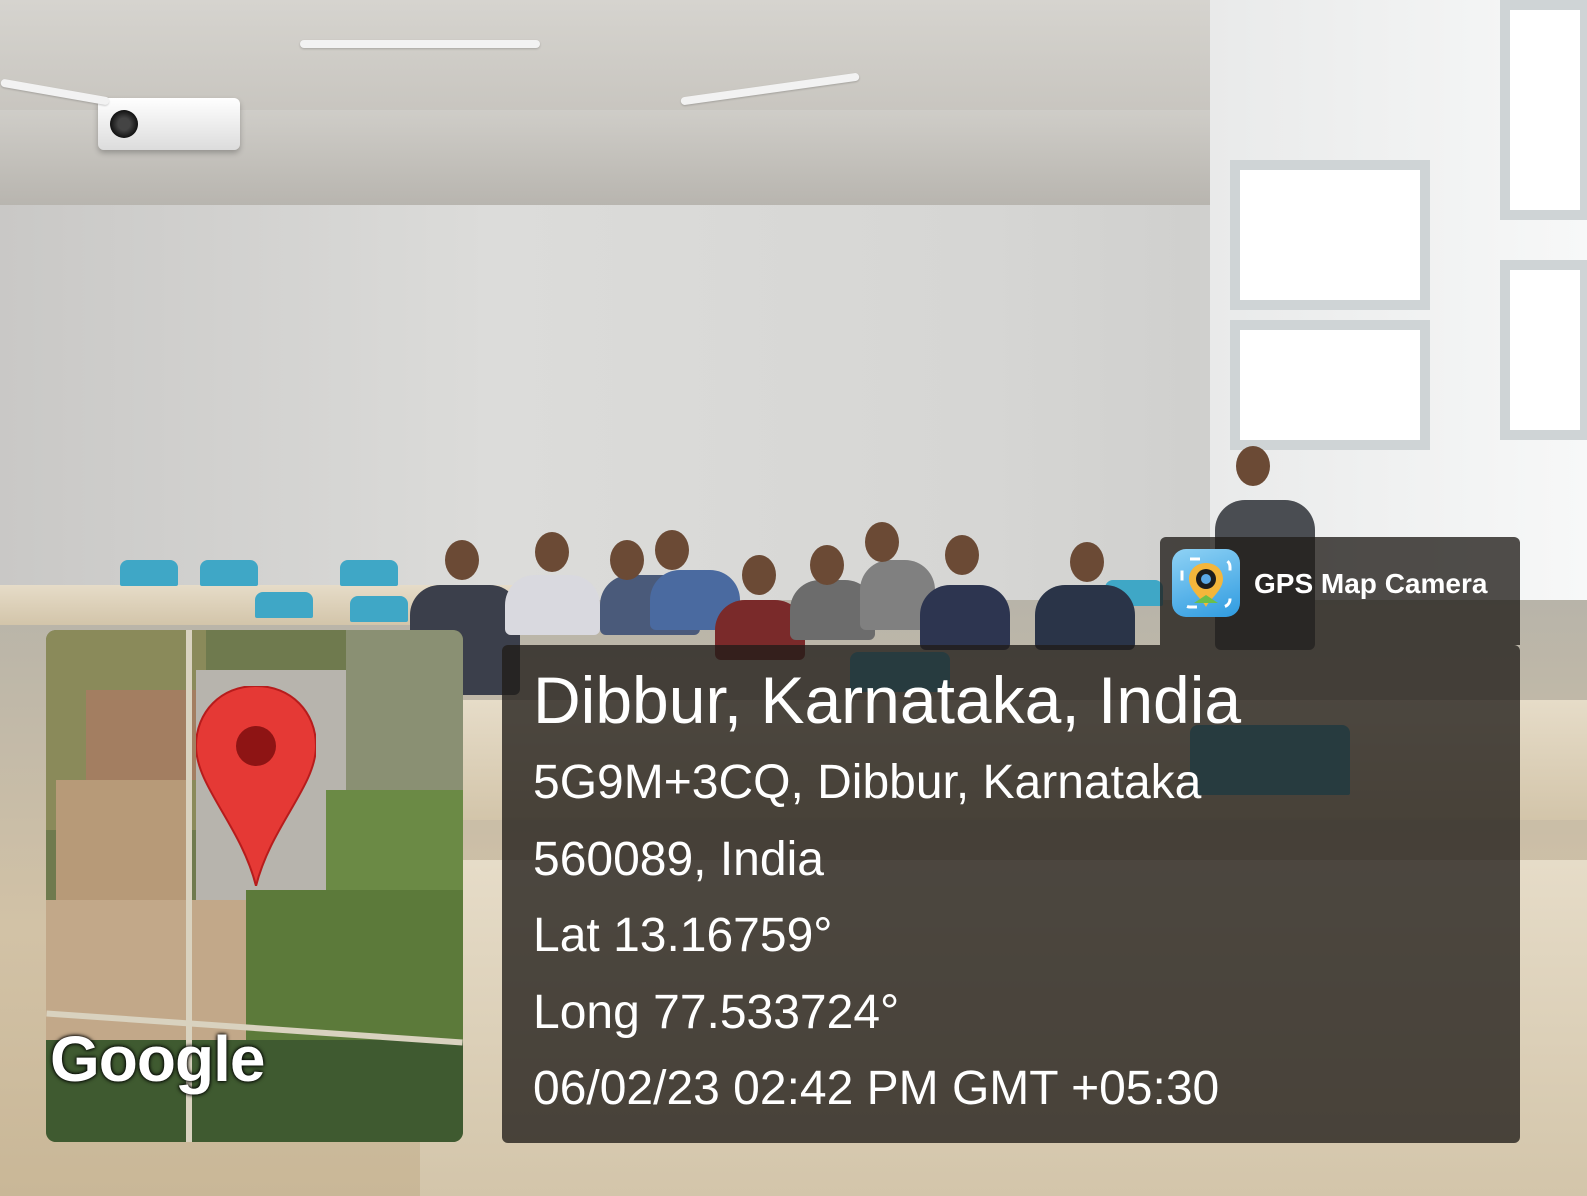  I want to click on teacher-head, so click(1253, 466).